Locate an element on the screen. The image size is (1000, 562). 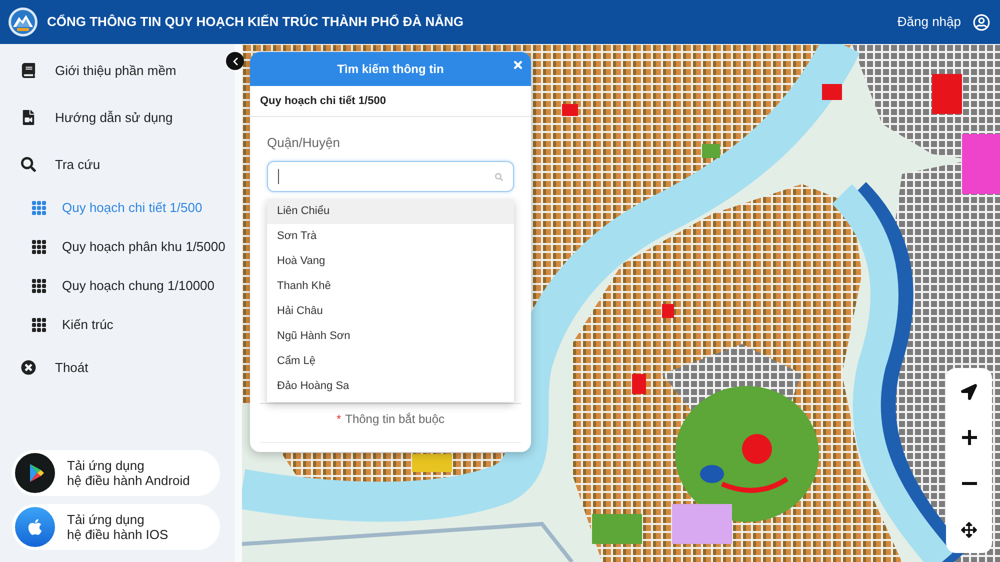
lake is located at coordinates (712, 474).